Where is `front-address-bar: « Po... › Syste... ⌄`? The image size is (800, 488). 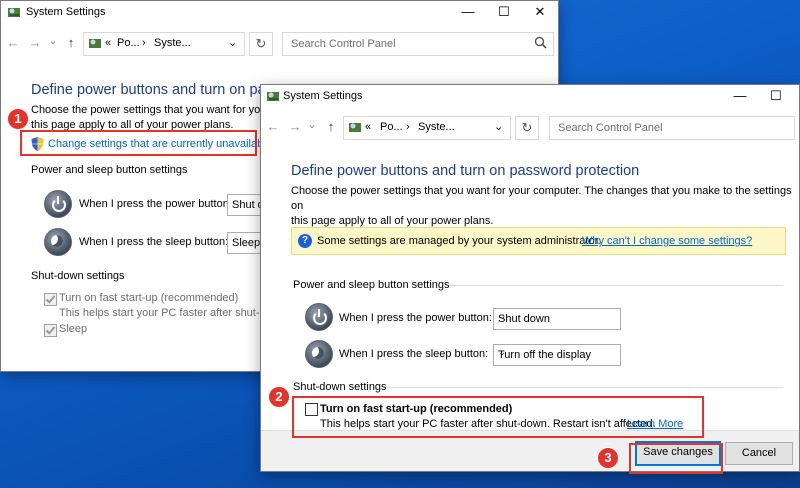 front-address-bar: « Po... › Syste... ⌄ is located at coordinates (427, 128).